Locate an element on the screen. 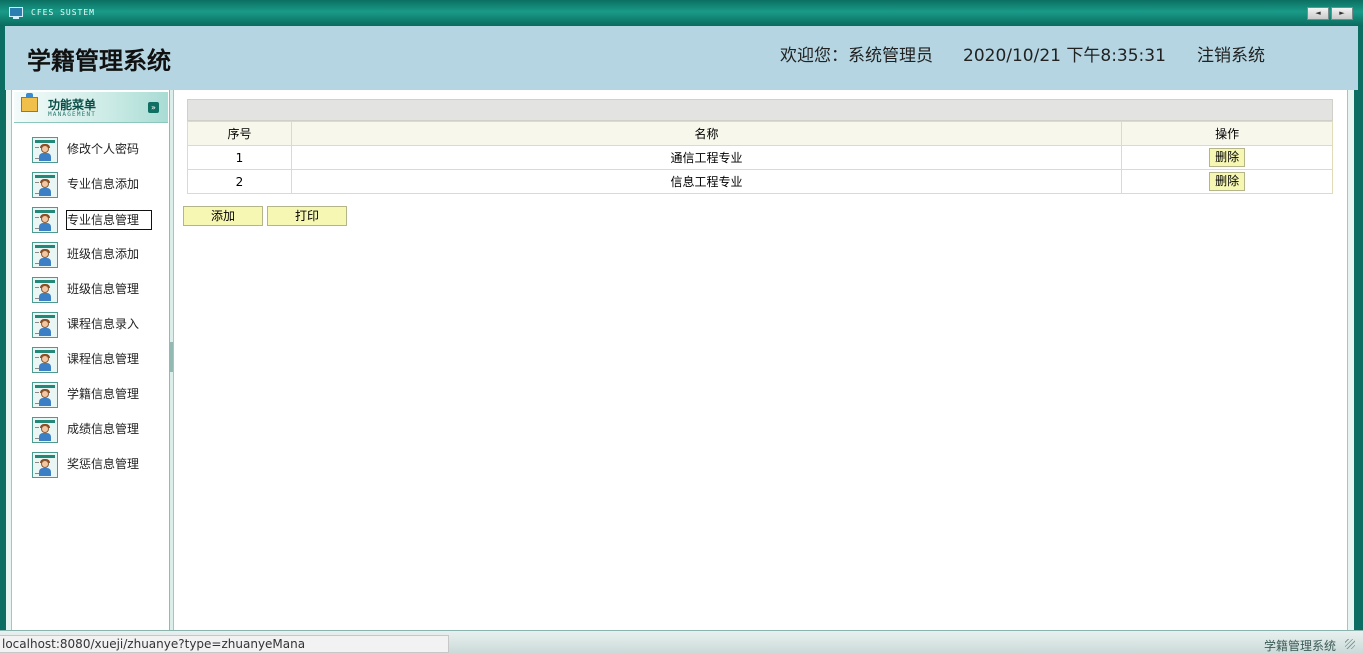 The height and width of the screenshot is (654, 1363). sidebar-item: 成绩信息管理 is located at coordinates (99, 432).